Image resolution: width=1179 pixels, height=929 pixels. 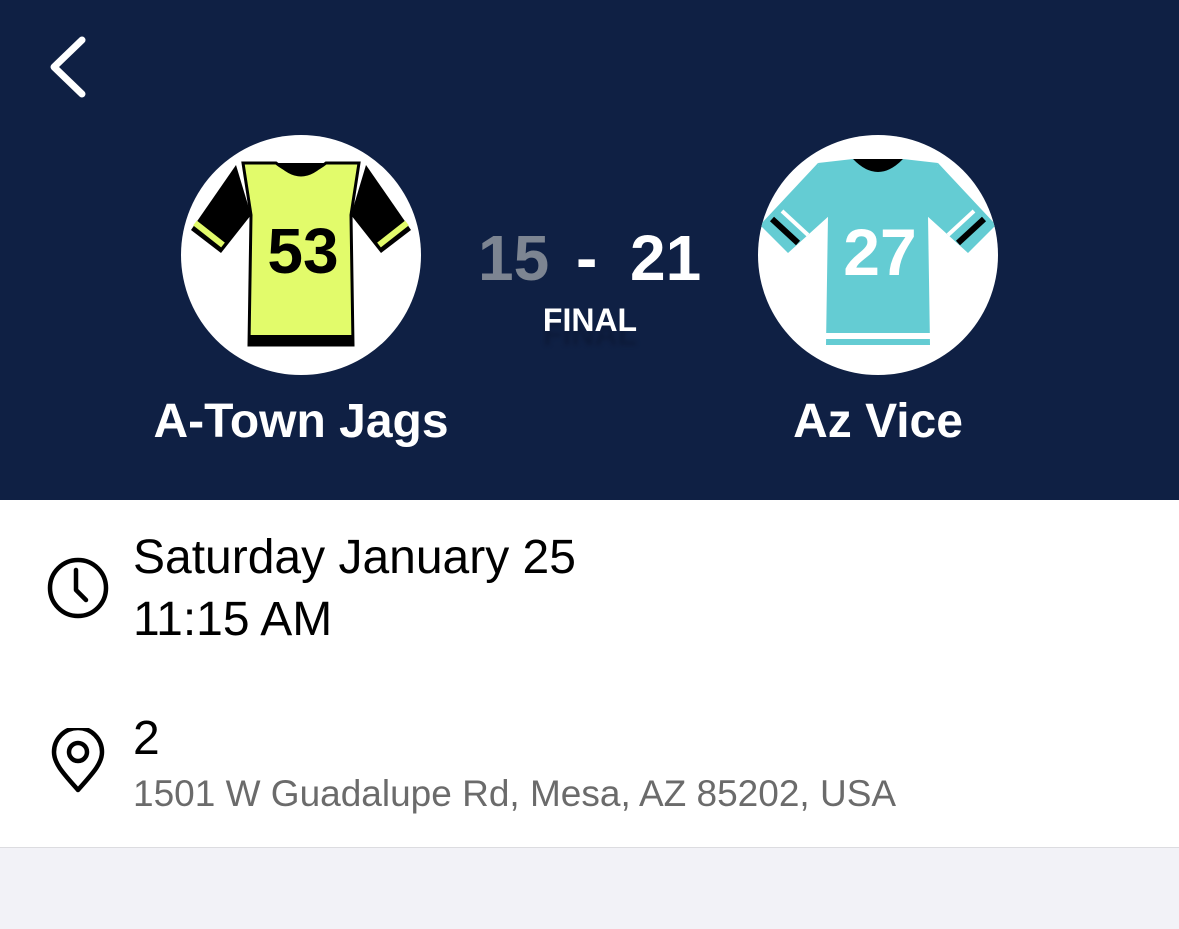 I want to click on home-jersey-number: 53, so click(x=302, y=251).